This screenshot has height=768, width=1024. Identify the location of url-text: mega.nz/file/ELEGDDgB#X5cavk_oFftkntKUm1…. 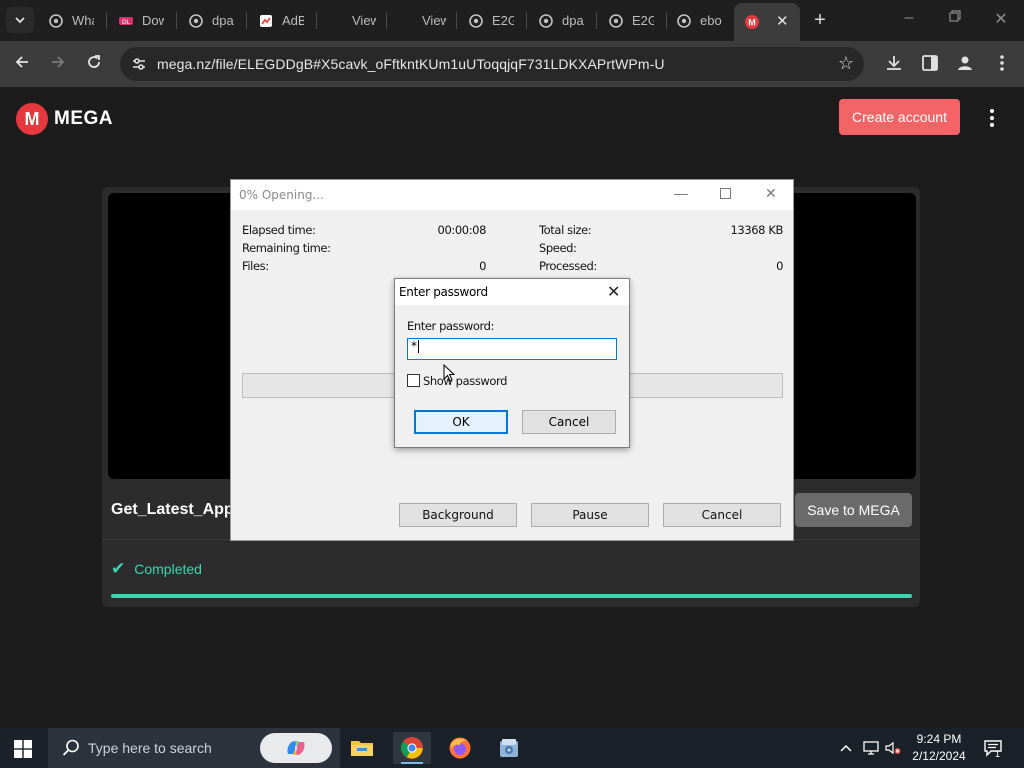
(411, 64).